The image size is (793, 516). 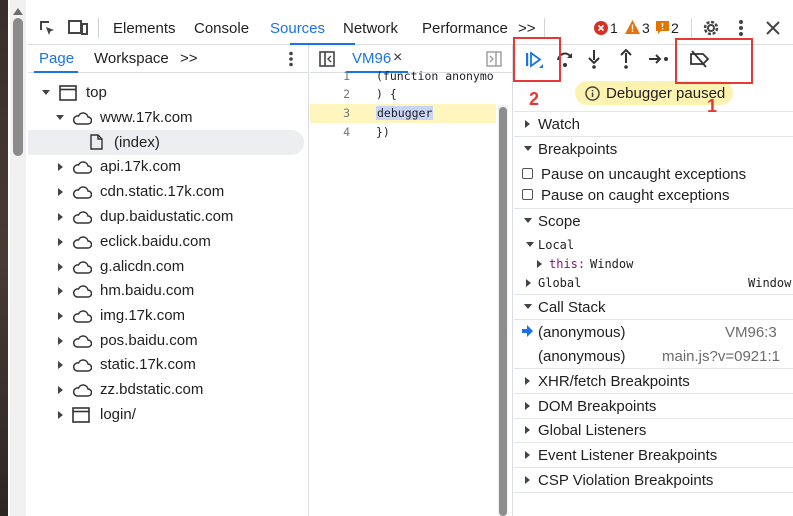 What do you see at coordinates (146, 117) in the screenshot?
I see `tree-item-label: www.17k.com` at bounding box center [146, 117].